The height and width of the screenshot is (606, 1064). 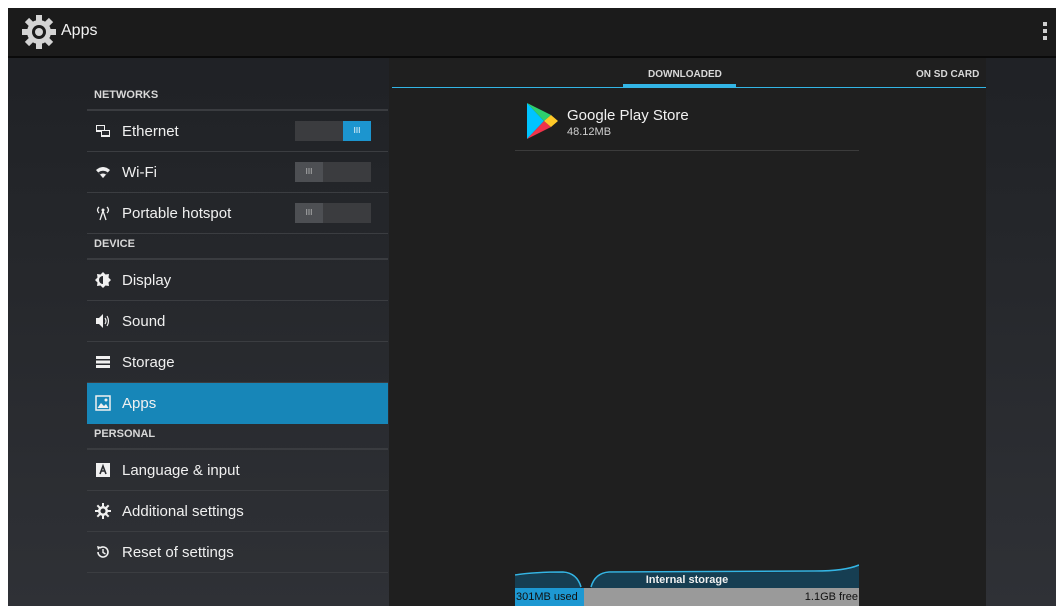 What do you see at coordinates (947, 74) in the screenshot?
I see `tab-on-sd-card: ON SD CARD` at bounding box center [947, 74].